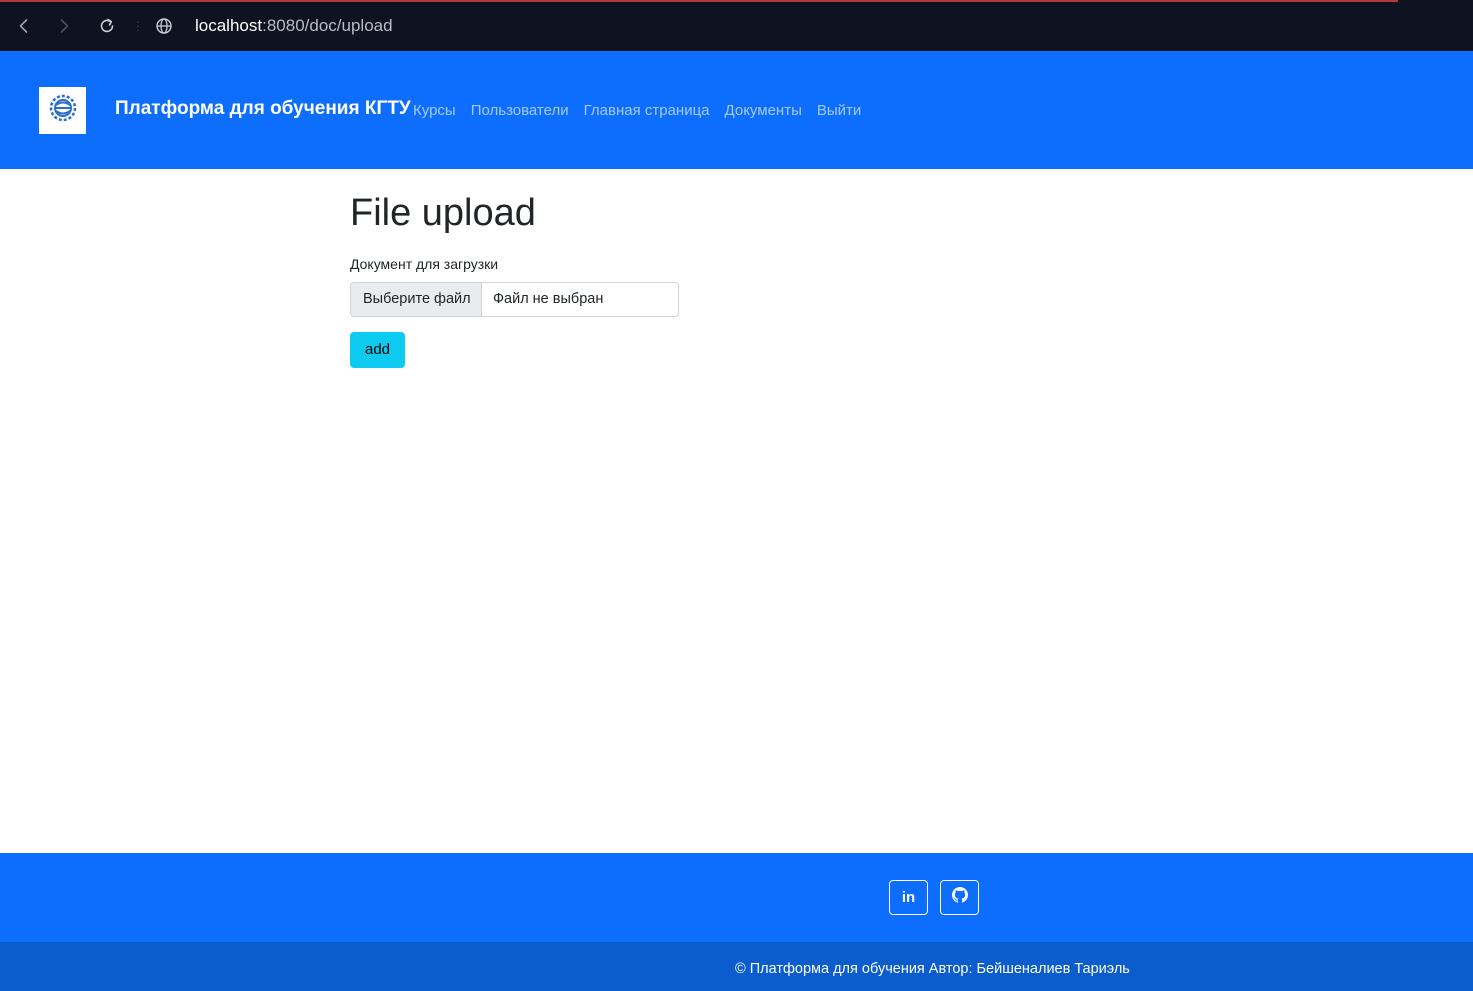  What do you see at coordinates (263, 109) in the screenshot?
I see `brand-title: Платформа для обучения КГТУ` at bounding box center [263, 109].